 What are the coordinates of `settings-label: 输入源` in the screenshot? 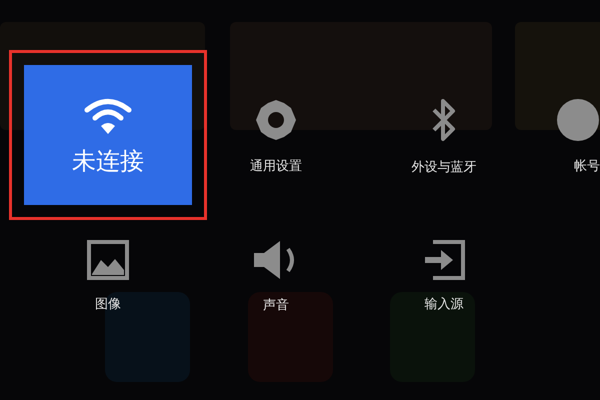 It's located at (444, 304).